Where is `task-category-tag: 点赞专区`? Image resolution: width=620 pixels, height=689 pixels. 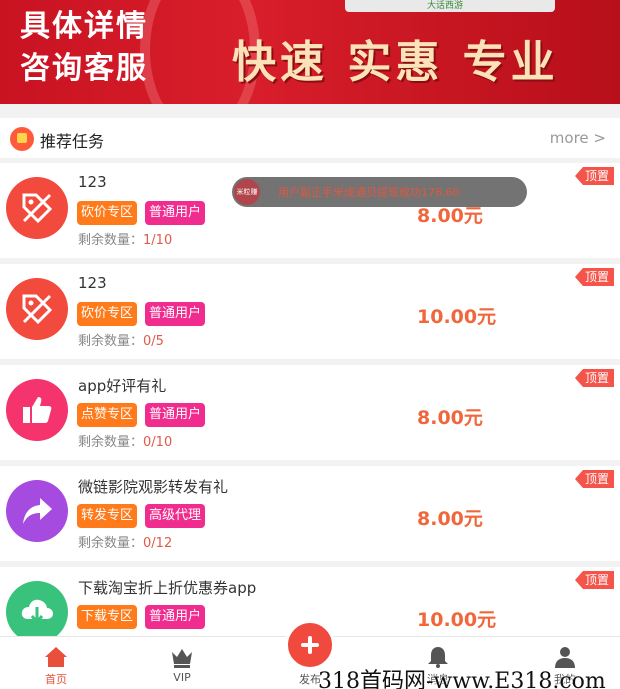 task-category-tag: 点赞专区 is located at coordinates (107, 415).